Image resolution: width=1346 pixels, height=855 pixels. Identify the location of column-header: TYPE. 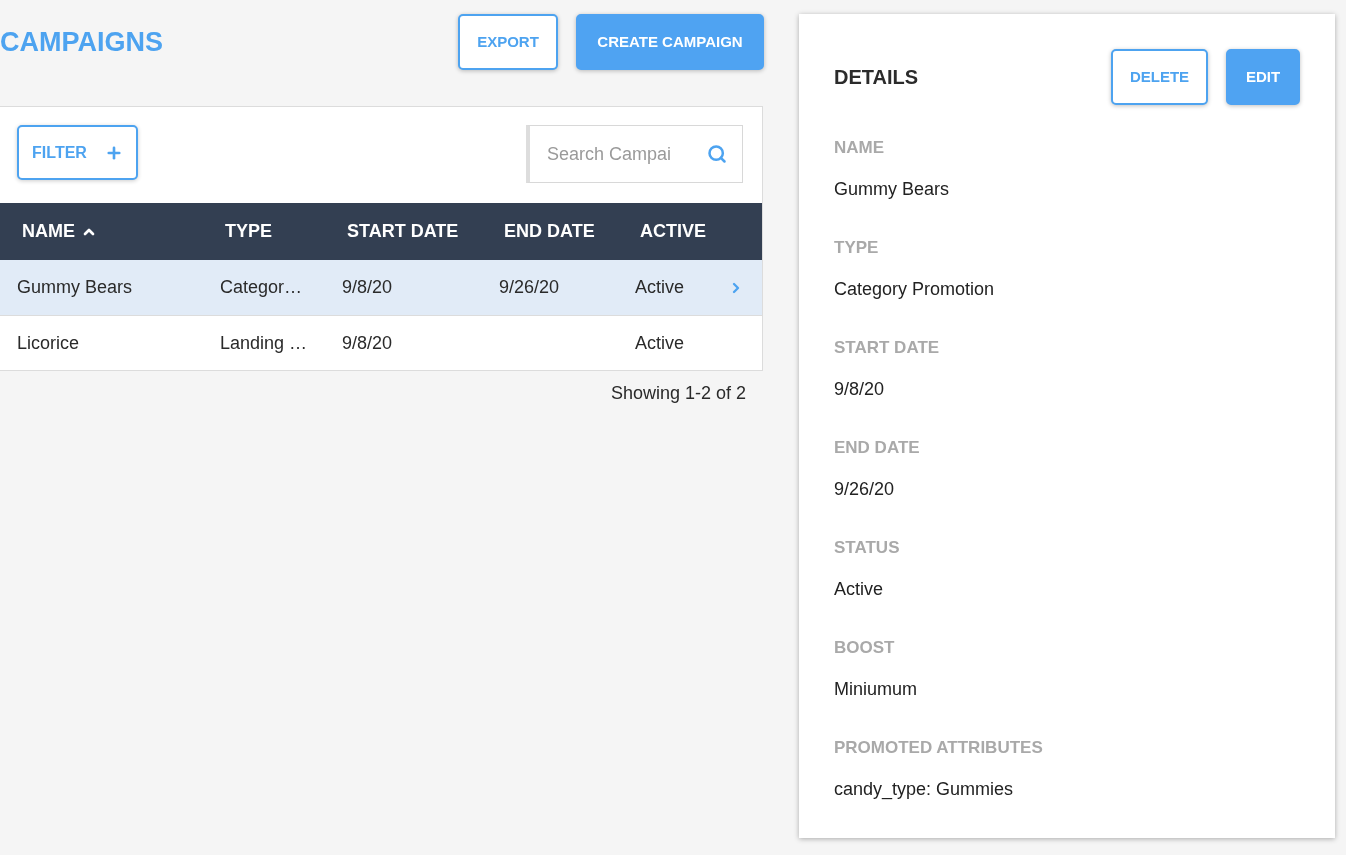
(264, 231).